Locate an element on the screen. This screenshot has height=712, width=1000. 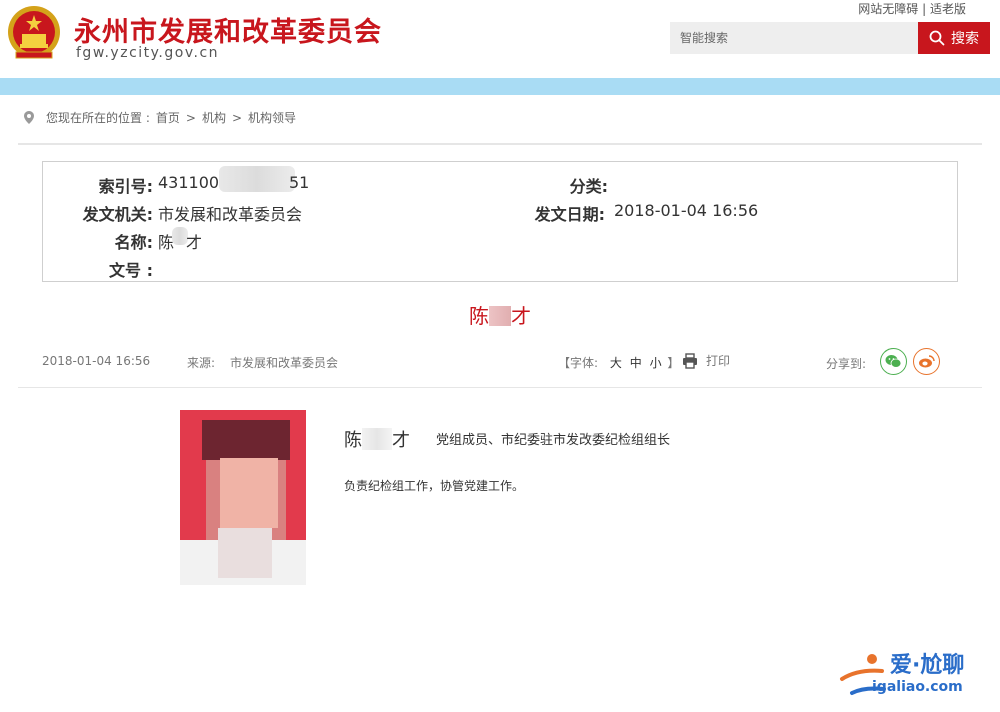
date-label: 发文日期: is located at coordinates (569, 214).